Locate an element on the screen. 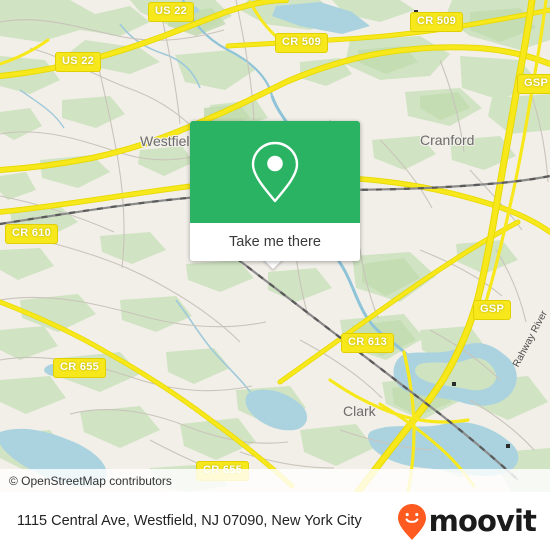 The height and width of the screenshot is (550, 550). map-pin-icon is located at coordinates (275, 172).